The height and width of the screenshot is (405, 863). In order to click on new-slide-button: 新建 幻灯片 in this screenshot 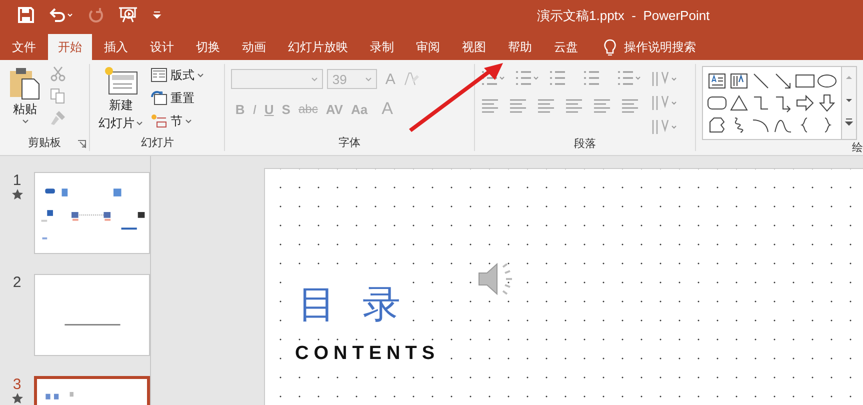, I will do `click(121, 99)`.